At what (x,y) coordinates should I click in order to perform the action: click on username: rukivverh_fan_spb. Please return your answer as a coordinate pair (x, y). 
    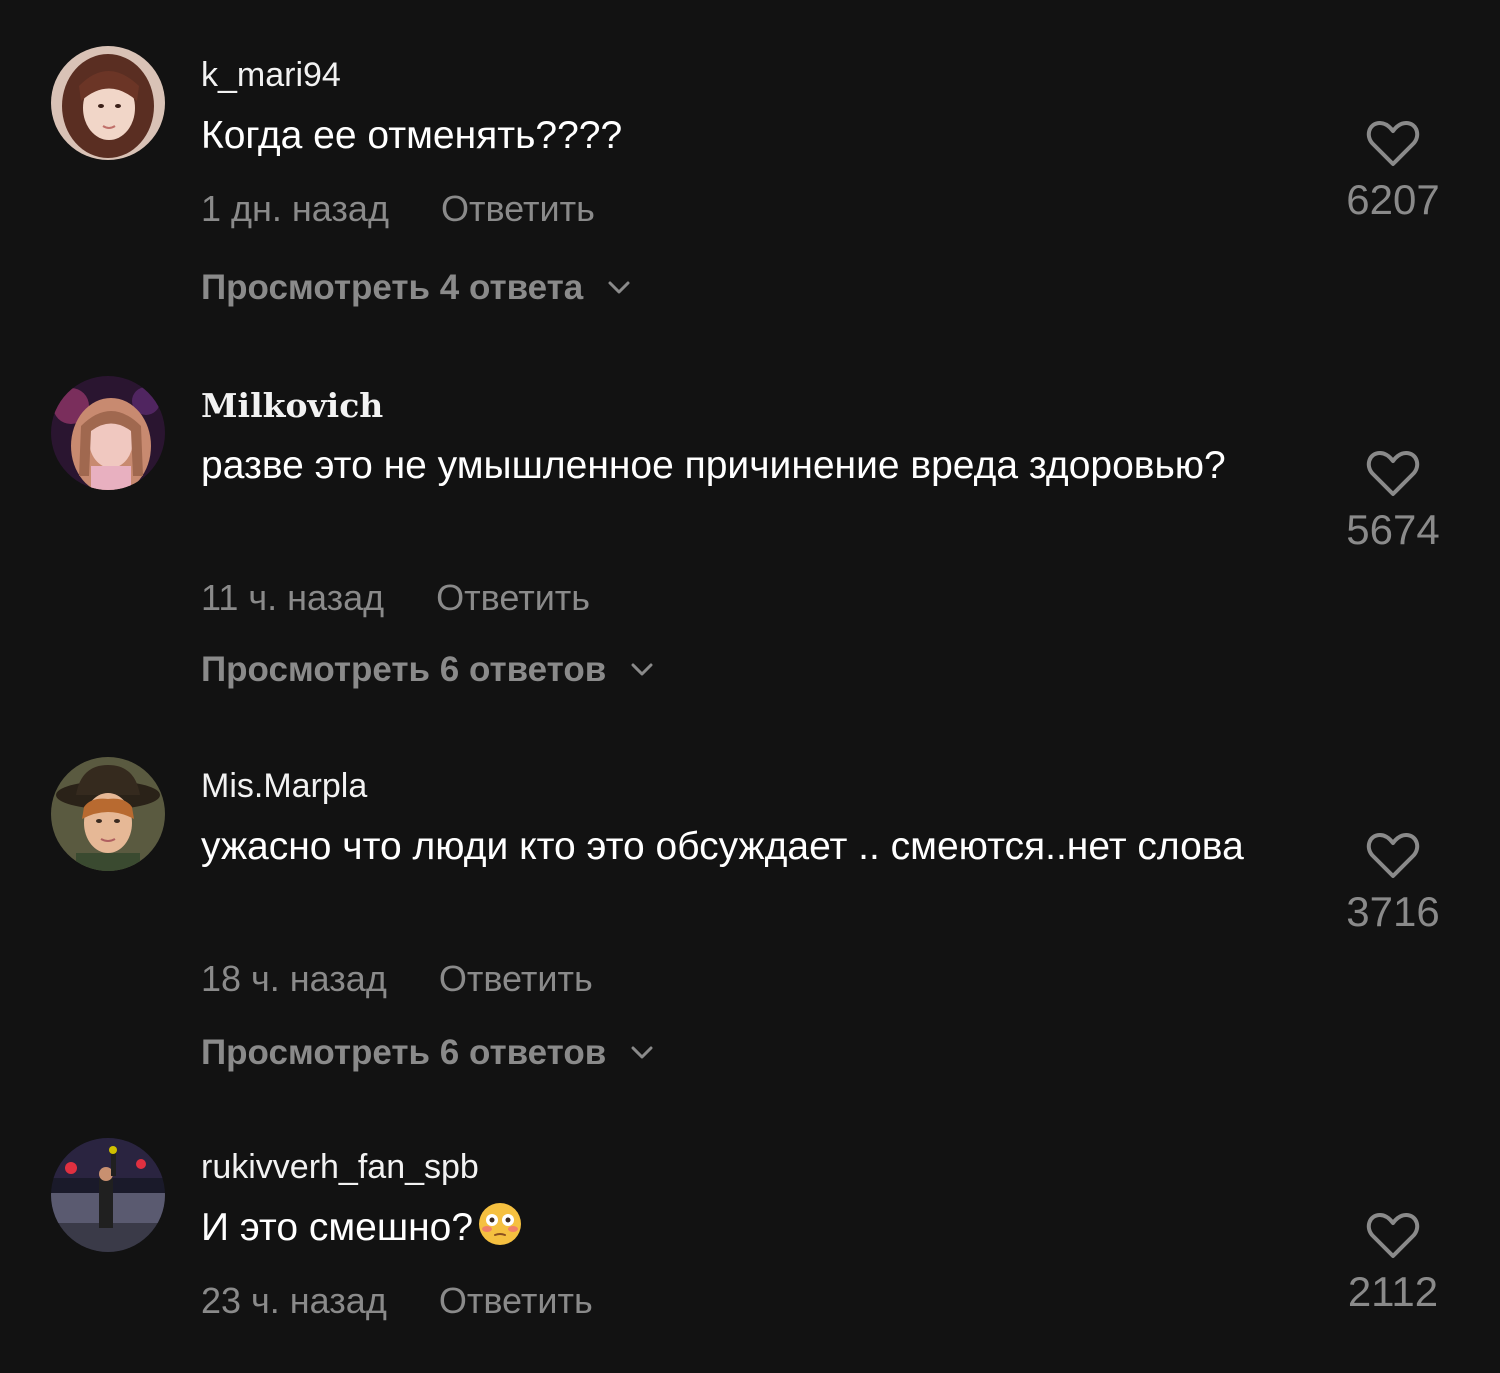
    Looking at the image, I should click on (340, 1167).